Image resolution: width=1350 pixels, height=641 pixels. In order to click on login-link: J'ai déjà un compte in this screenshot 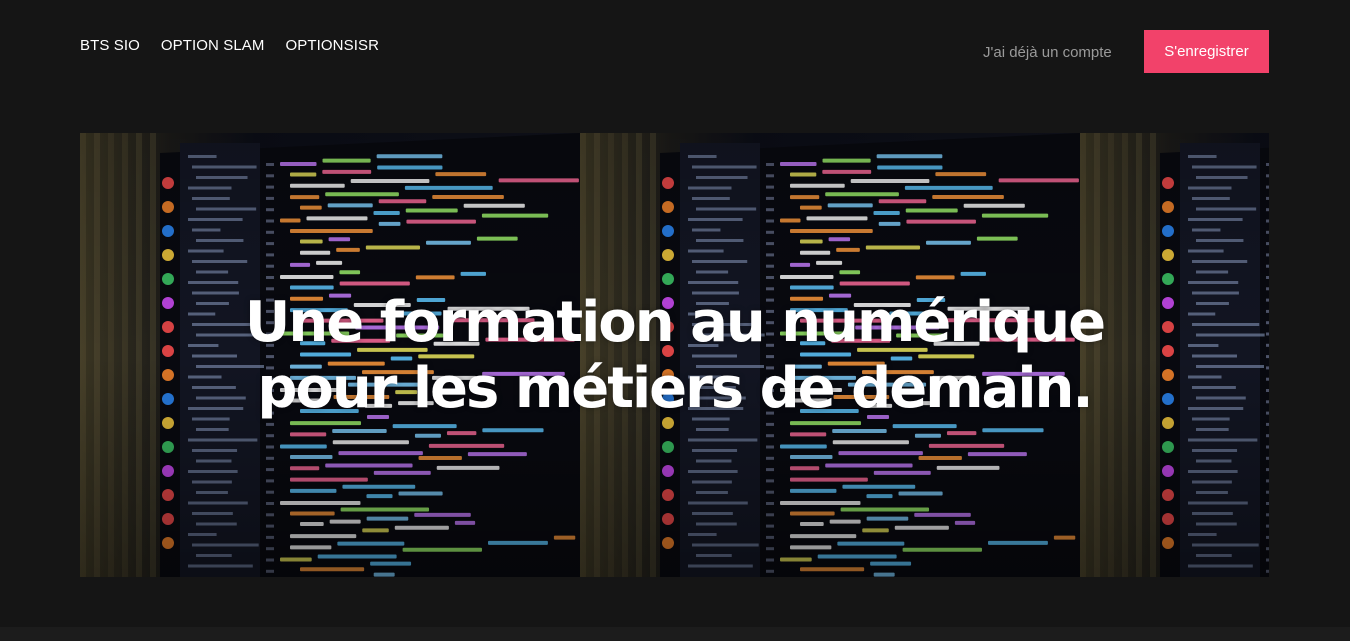, I will do `click(1047, 52)`.